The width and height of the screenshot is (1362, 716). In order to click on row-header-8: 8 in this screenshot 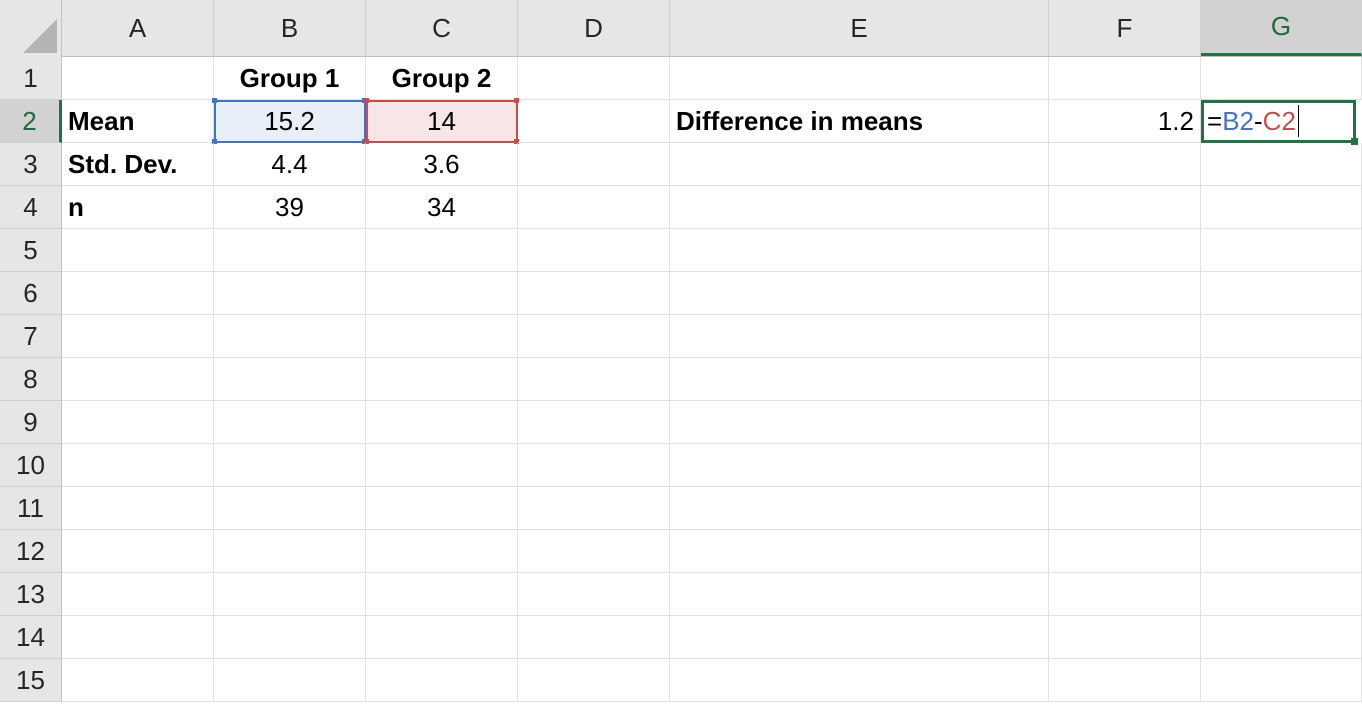, I will do `click(31, 379)`.